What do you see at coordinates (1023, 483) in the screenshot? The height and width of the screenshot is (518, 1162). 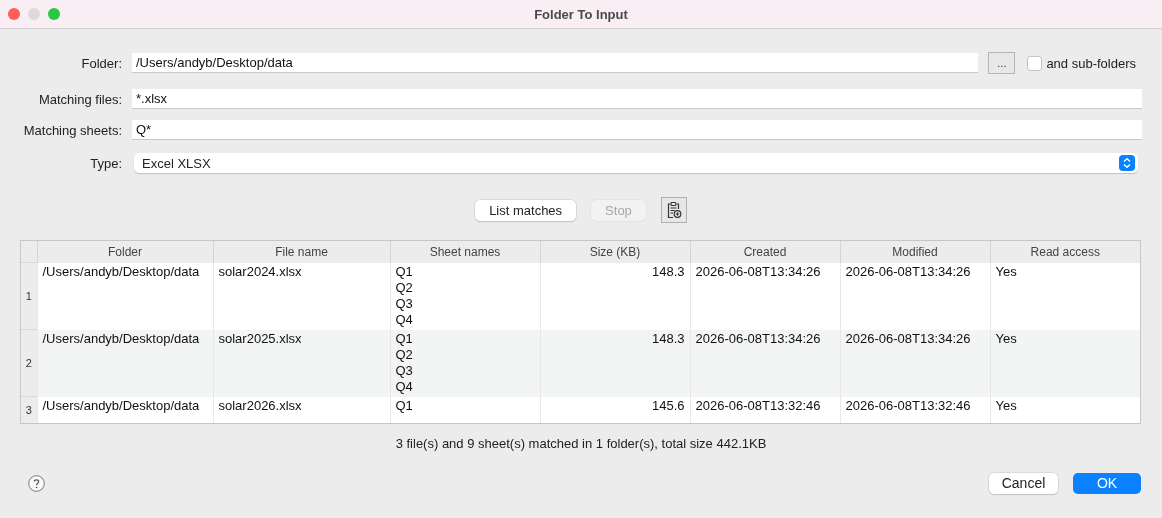 I see `cancel-button: Cancel` at bounding box center [1023, 483].